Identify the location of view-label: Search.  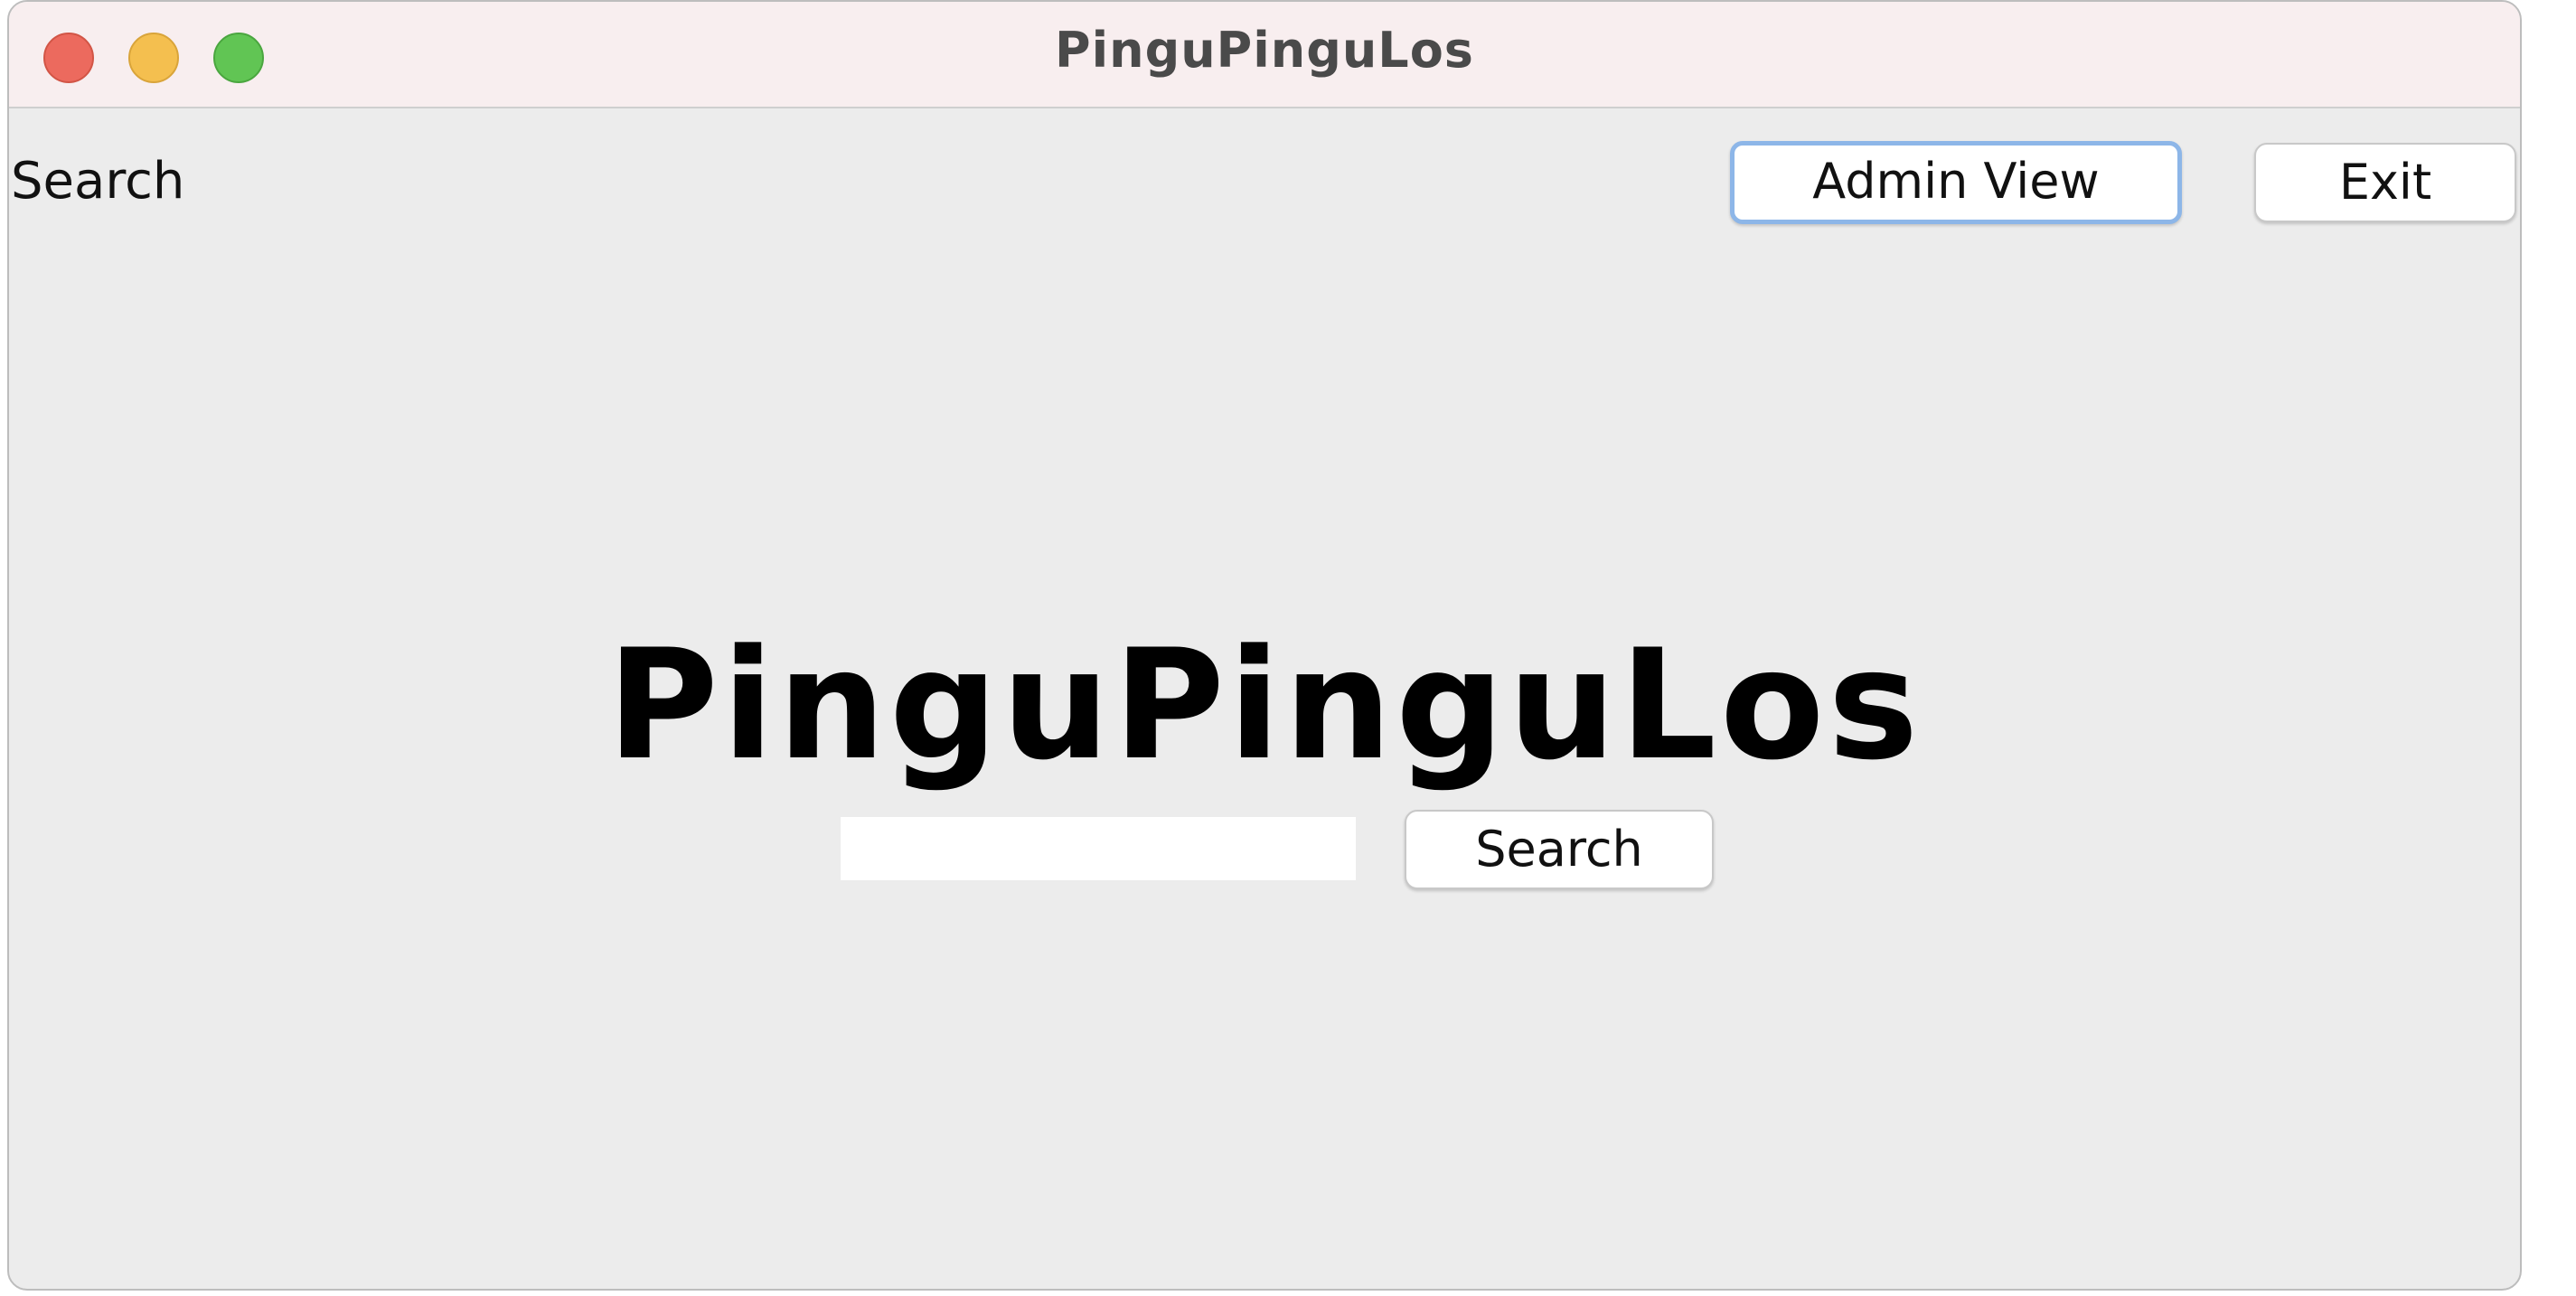
(98, 181).